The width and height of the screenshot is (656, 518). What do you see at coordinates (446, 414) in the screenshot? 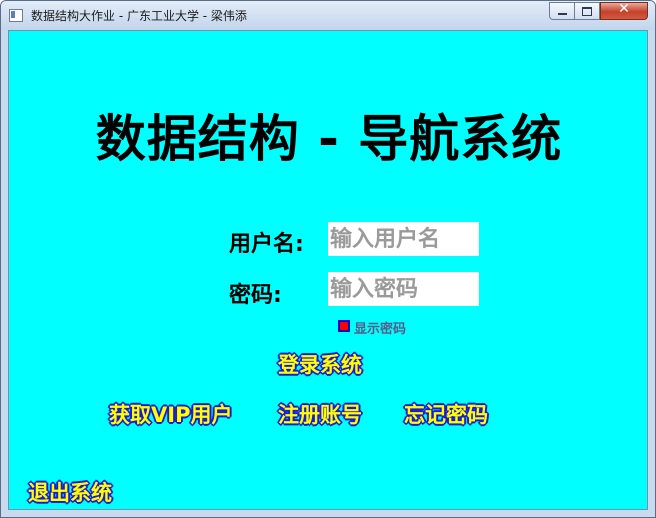
I see `forgot-password-button: 忘记密码` at bounding box center [446, 414].